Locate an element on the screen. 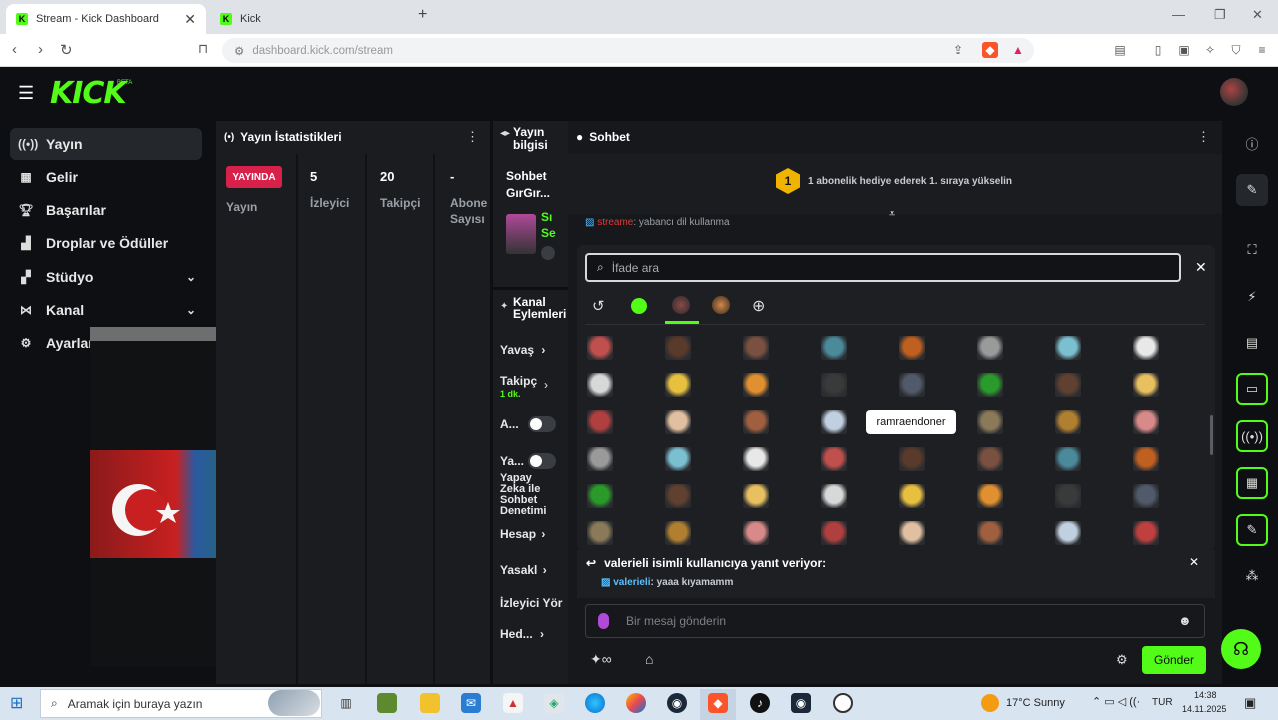 The image size is (1278, 720). recent-emotes-icon: ↺ is located at coordinates (598, 306).